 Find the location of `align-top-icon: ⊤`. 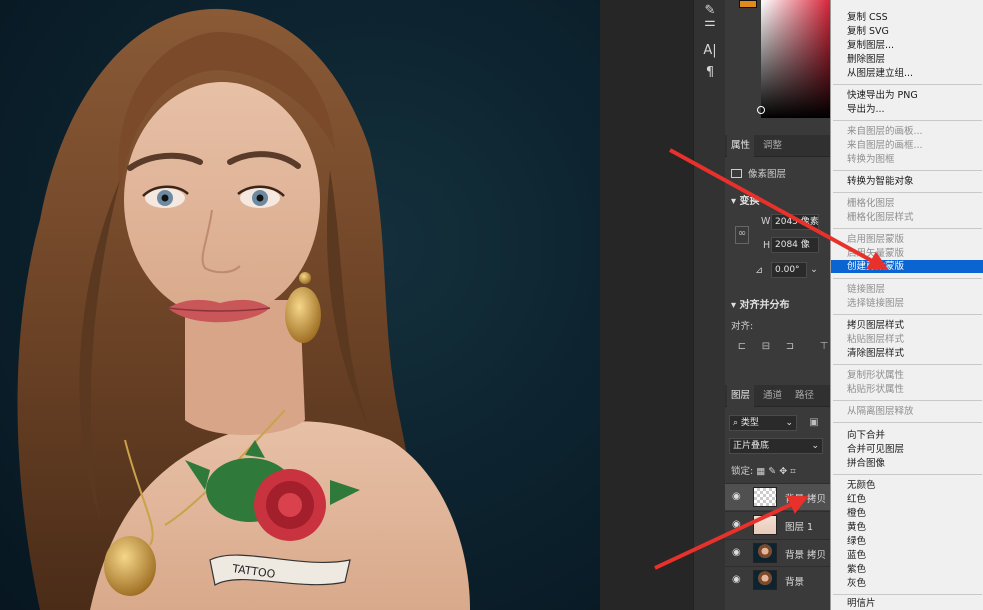

align-top-icon: ⊤ is located at coordinates (823, 347).